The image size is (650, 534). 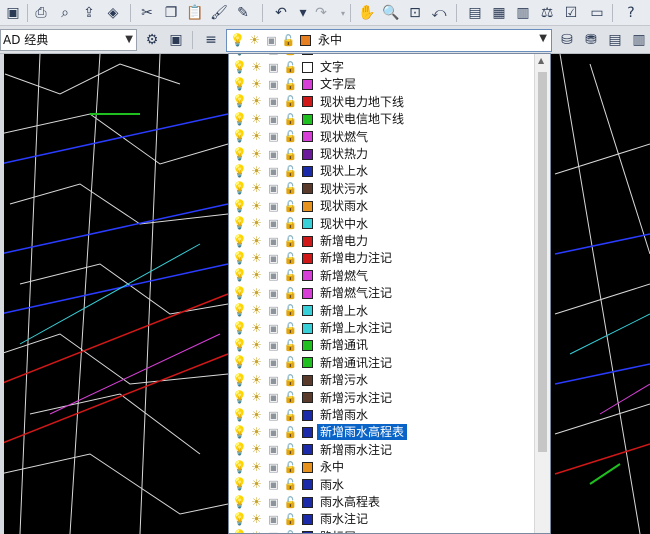 I want to click on 3d-dwf-icon: ◈, so click(x=113, y=13).